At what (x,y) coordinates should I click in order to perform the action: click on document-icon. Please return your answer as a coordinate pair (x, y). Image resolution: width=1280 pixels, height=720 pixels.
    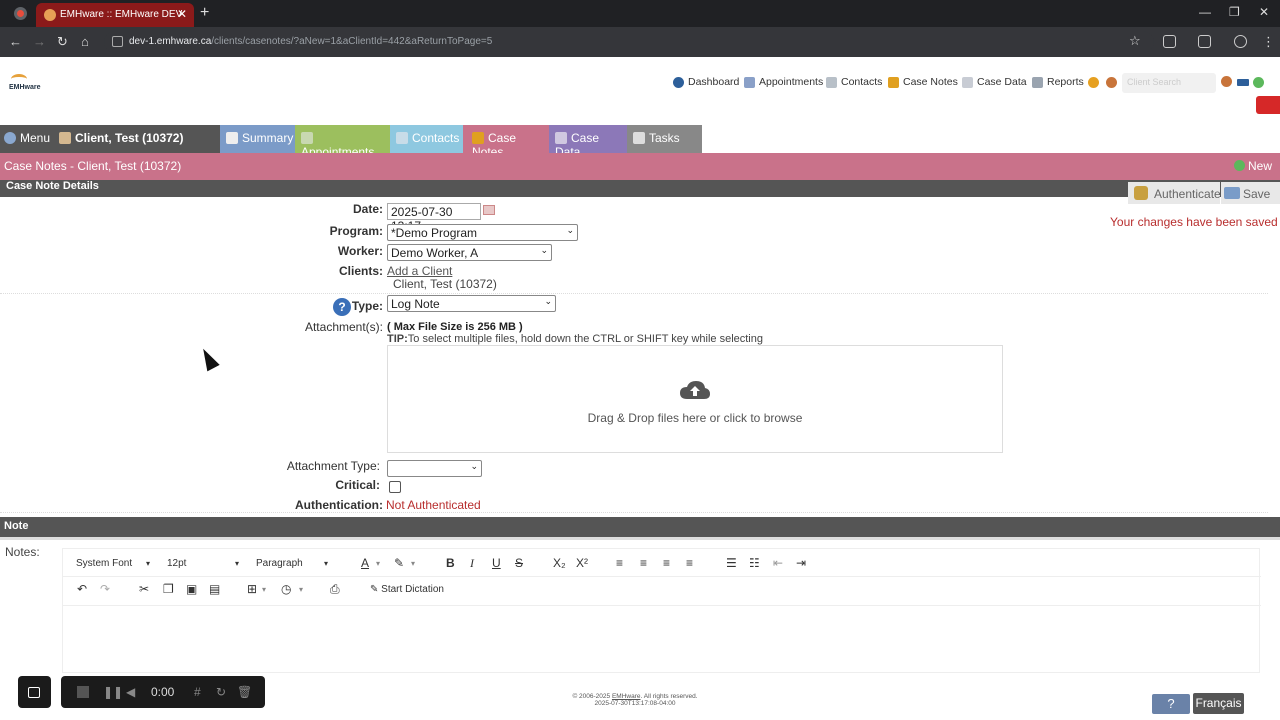
    Looking at the image, I should click on (967, 82).